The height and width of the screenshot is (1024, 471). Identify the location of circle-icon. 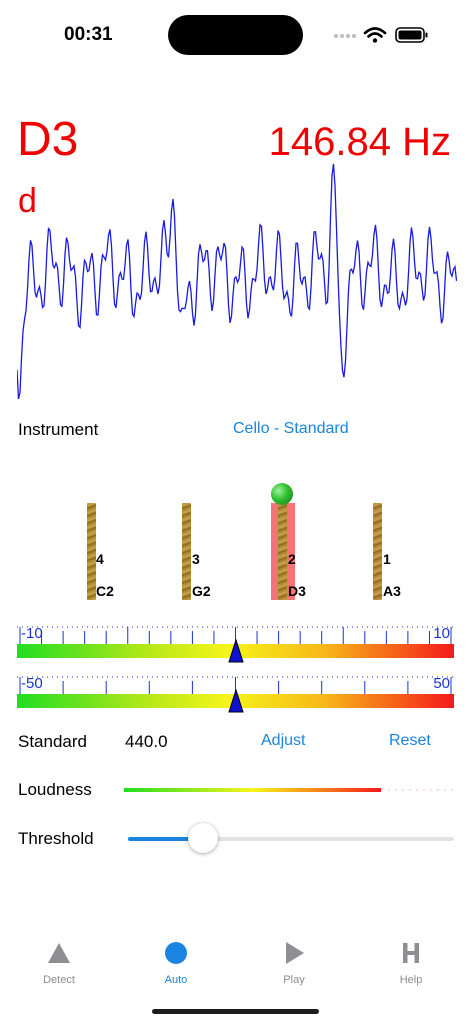
(176, 953).